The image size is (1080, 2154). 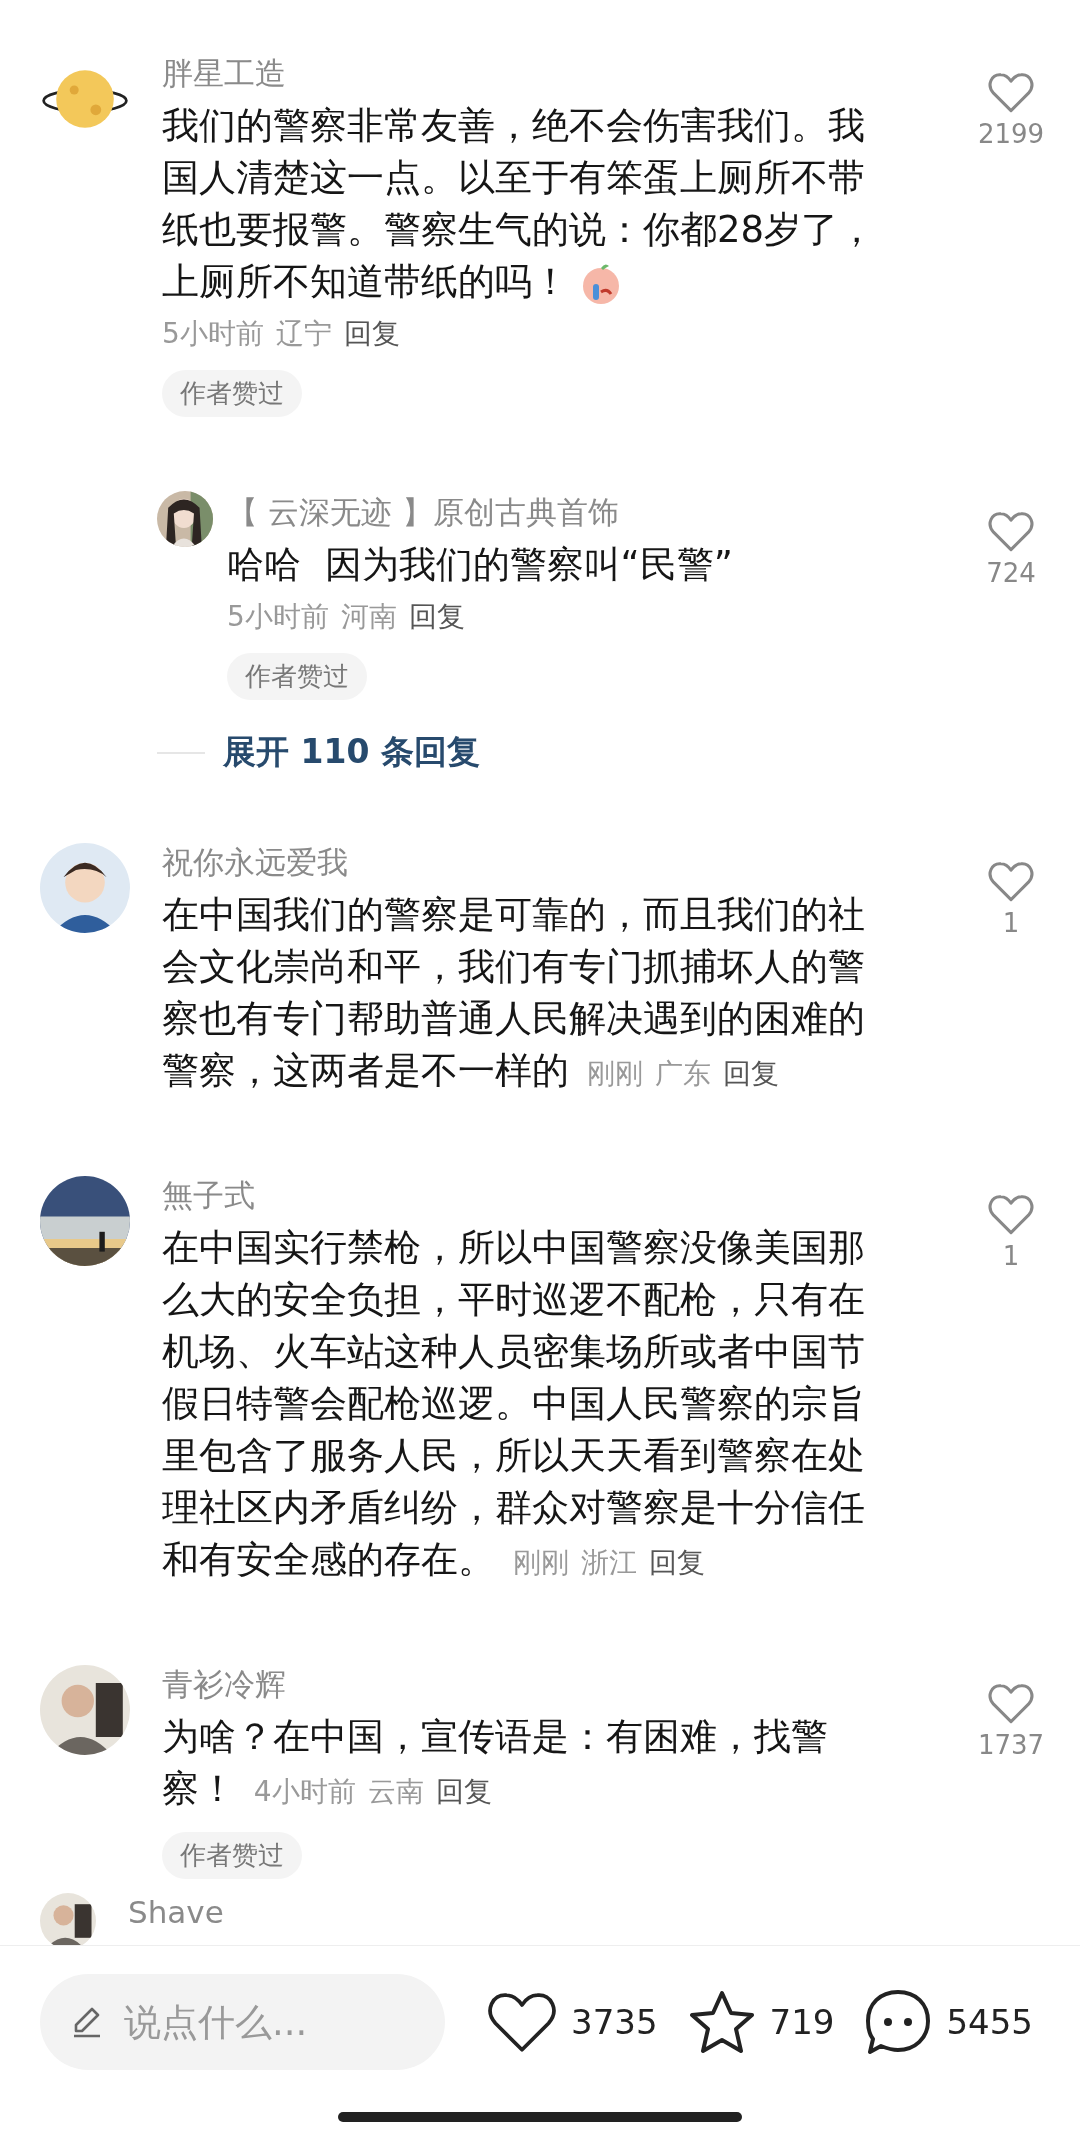 I want to click on comment-location: 广东, so click(x=682, y=1073).